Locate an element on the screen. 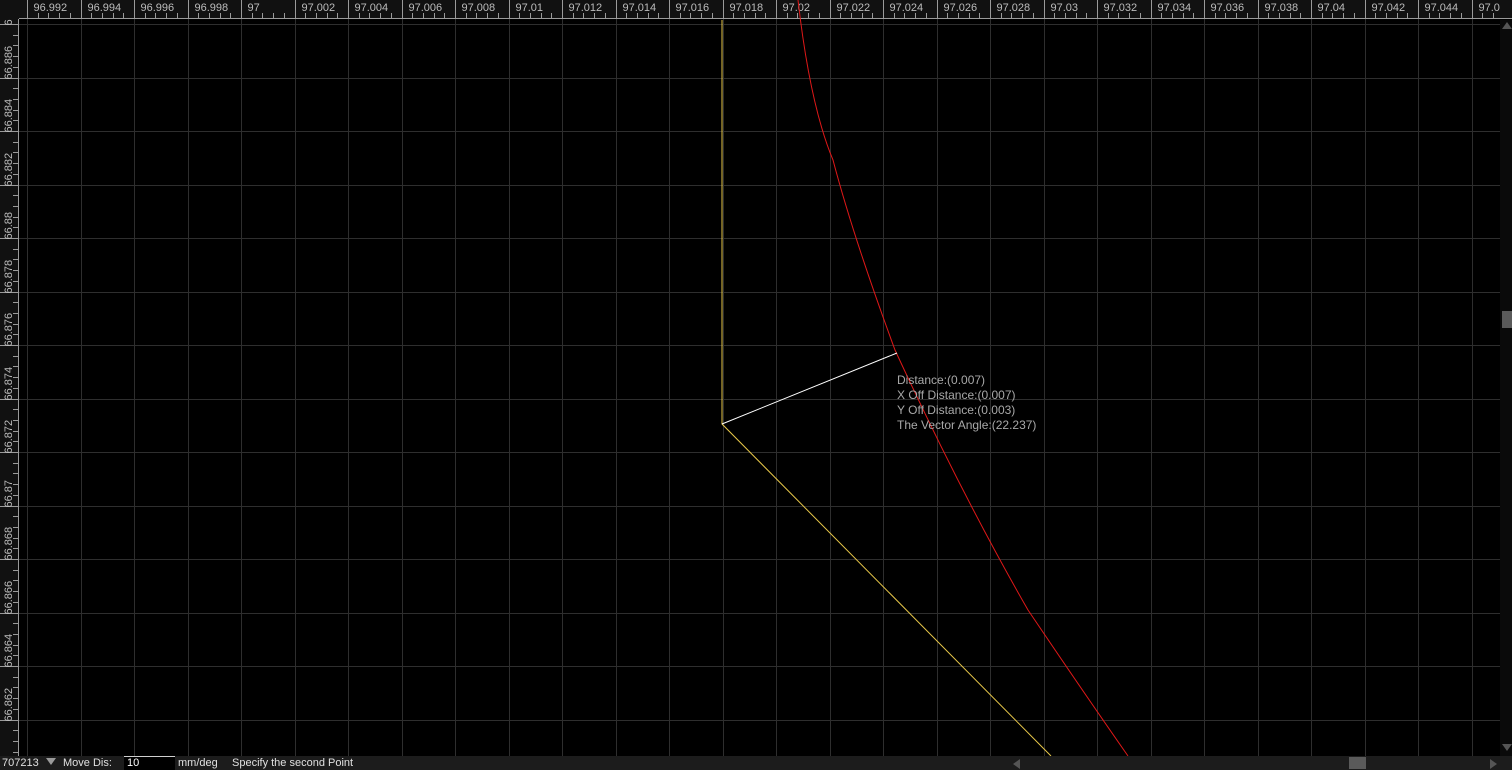  ruler-x-label: 97.026 is located at coordinates (961, 8).